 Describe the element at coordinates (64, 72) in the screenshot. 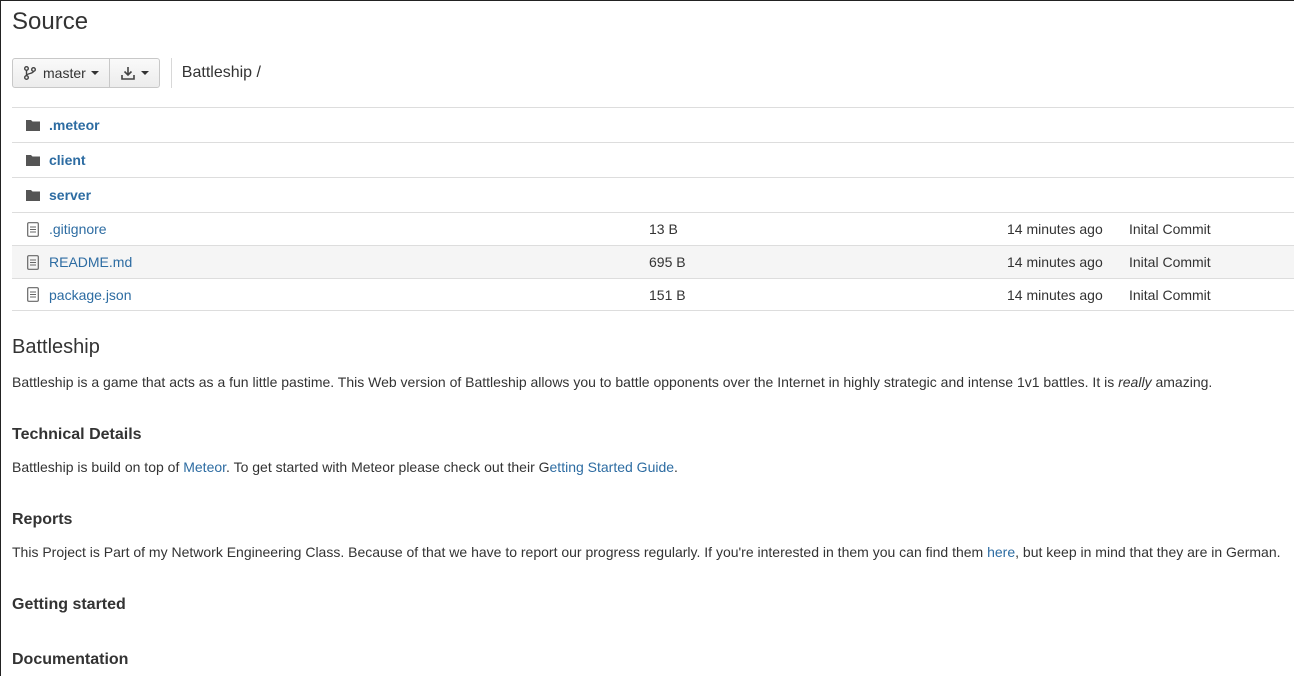

I see `branch-label: master` at that location.